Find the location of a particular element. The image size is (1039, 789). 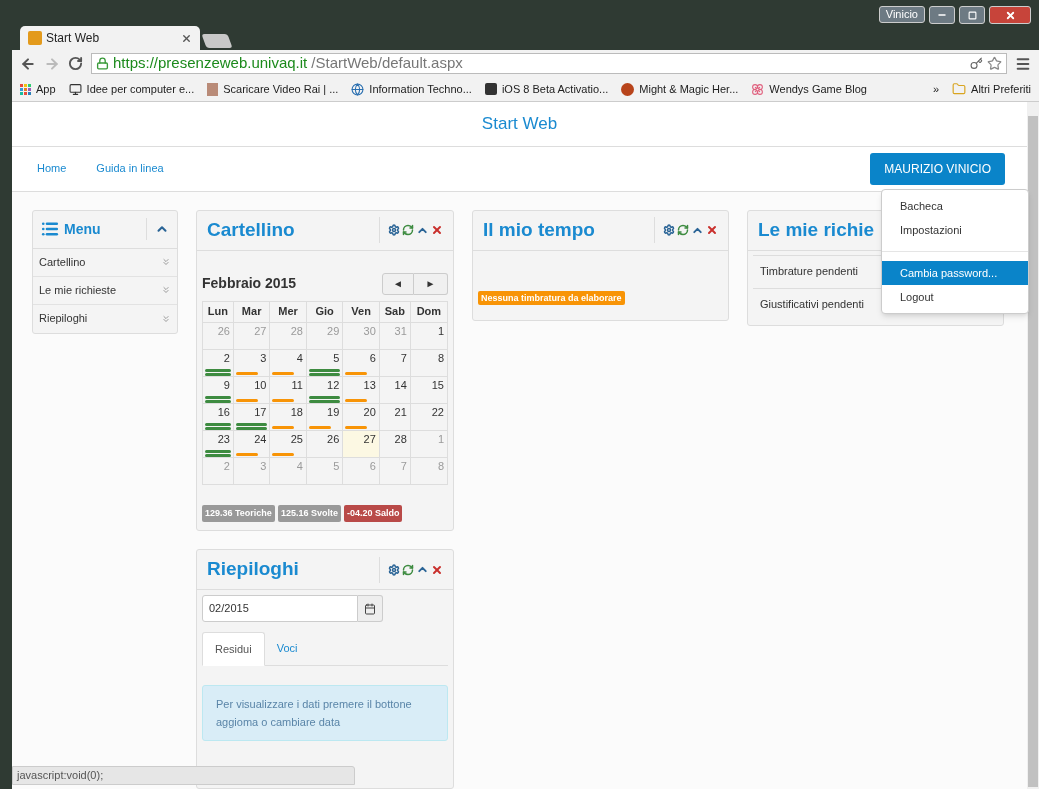

panel-title: Il mio tempo is located at coordinates (539, 229).